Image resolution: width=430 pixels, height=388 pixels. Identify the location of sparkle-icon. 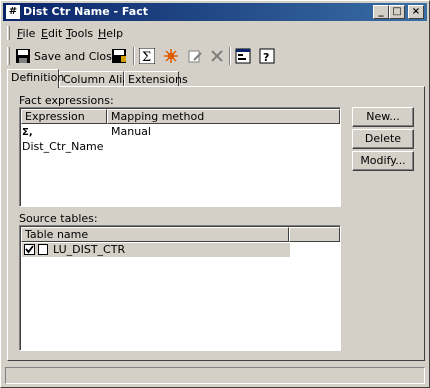
(171, 56).